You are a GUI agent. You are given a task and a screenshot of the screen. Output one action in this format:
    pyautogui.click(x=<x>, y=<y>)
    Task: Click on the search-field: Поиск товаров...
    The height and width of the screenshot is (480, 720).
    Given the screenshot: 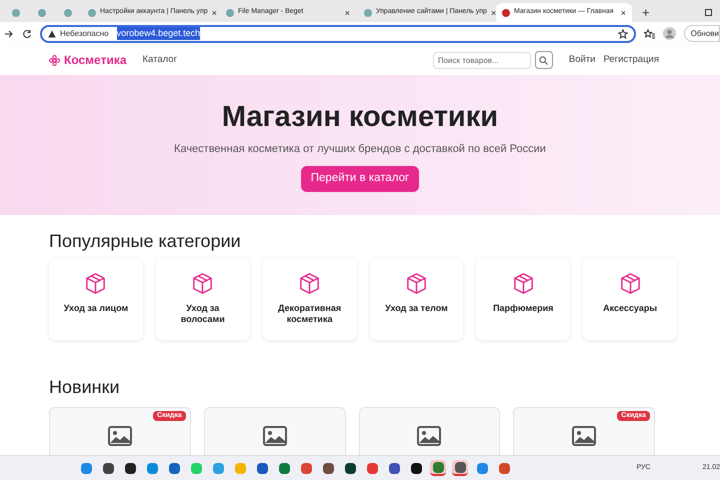 What is the action you would take?
    pyautogui.click(x=481, y=60)
    